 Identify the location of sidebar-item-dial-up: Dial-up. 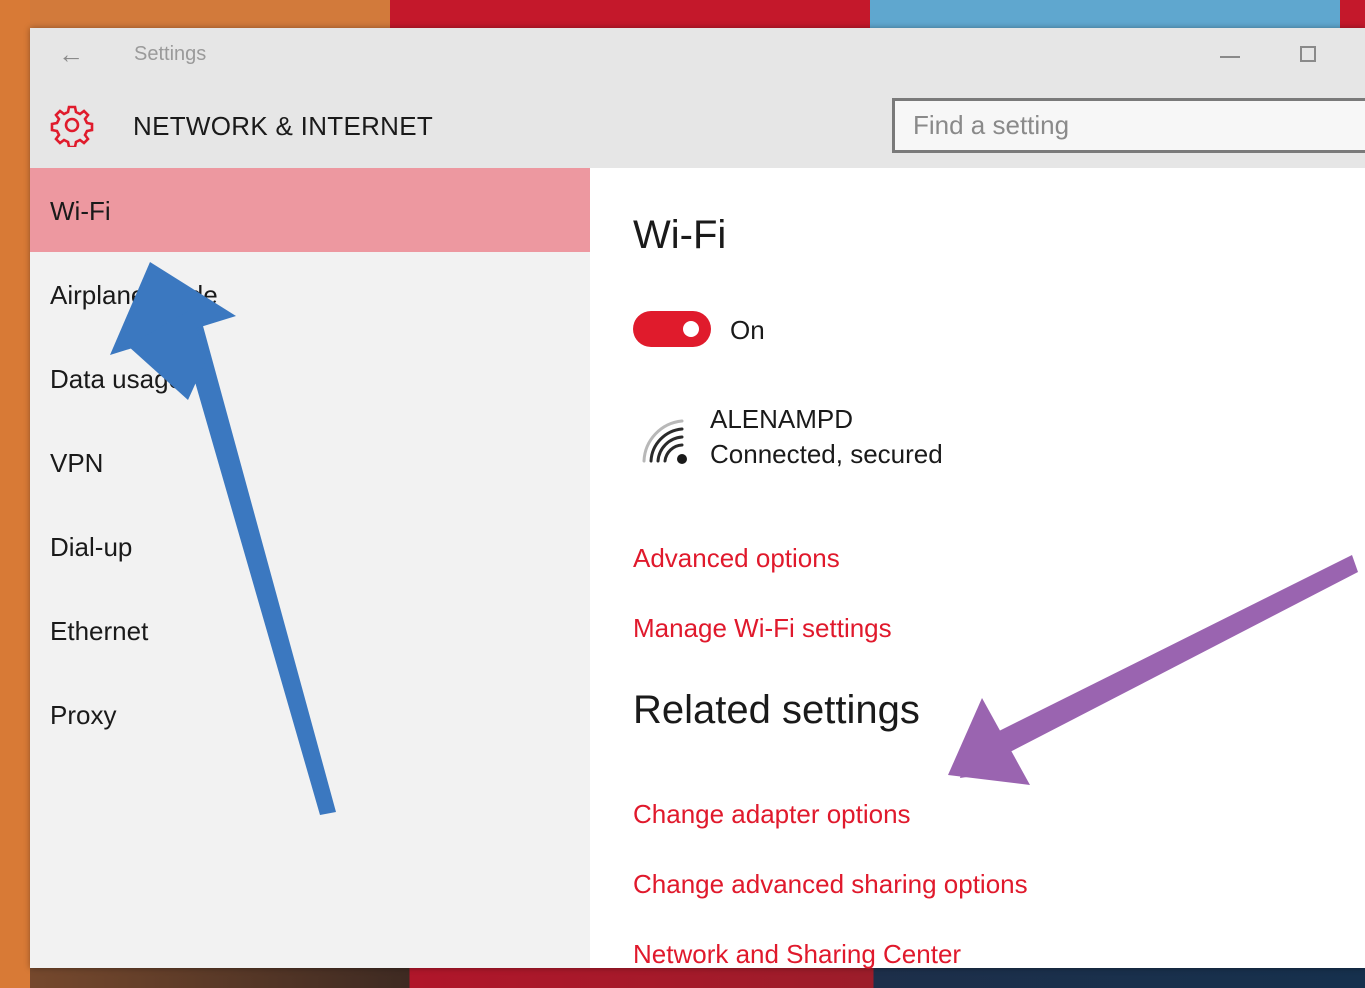
(310, 546).